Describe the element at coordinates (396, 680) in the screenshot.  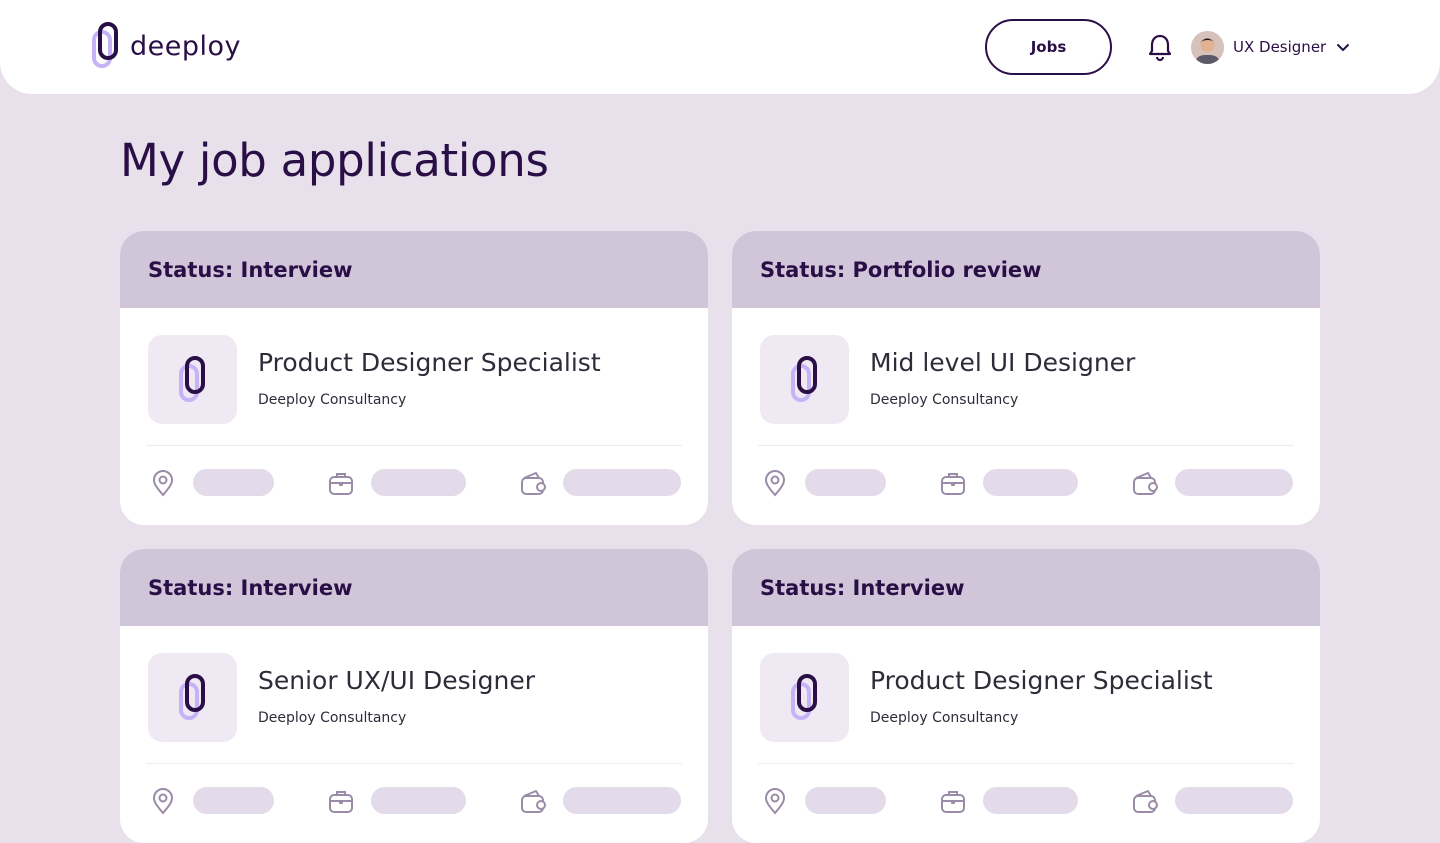
I see `job-title: Senior UX/UI Designer` at that location.